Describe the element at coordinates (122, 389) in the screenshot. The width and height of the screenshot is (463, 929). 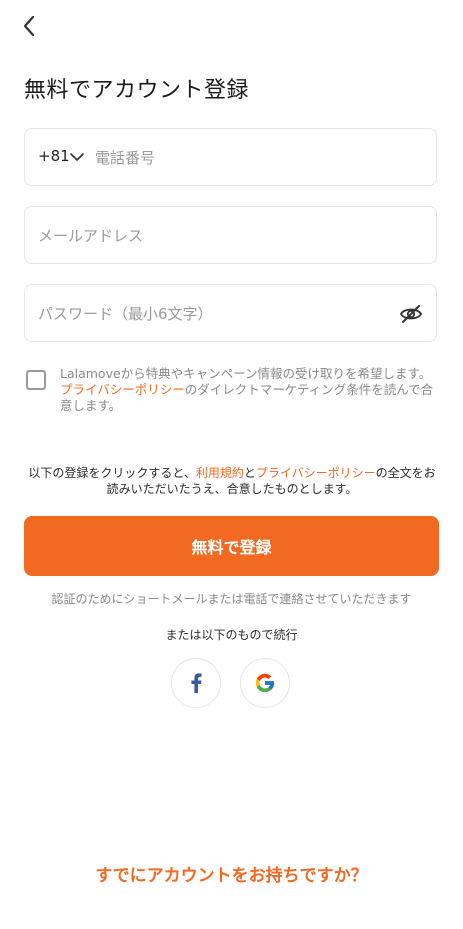
I see `consent-privacy-link: プライバシーポリシー` at that location.